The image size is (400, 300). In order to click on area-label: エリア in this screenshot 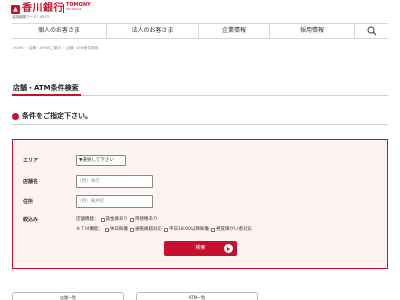, I will do `click(31, 161)`.